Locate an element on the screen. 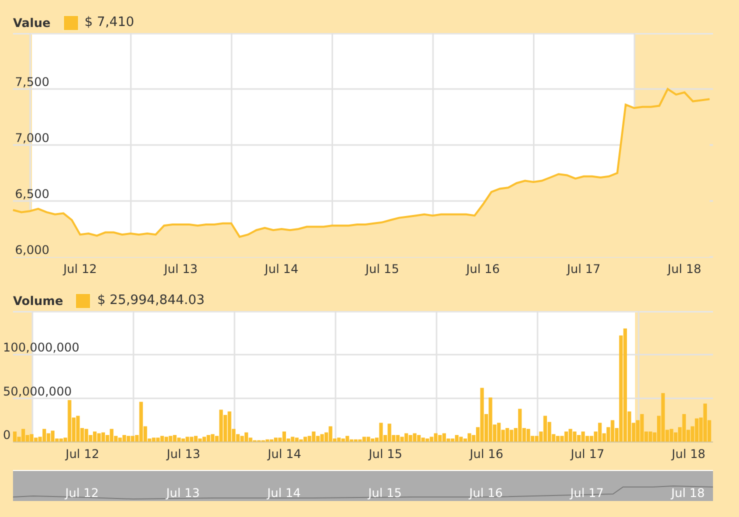  y-axis-label: 7,500 is located at coordinates (32, 82).